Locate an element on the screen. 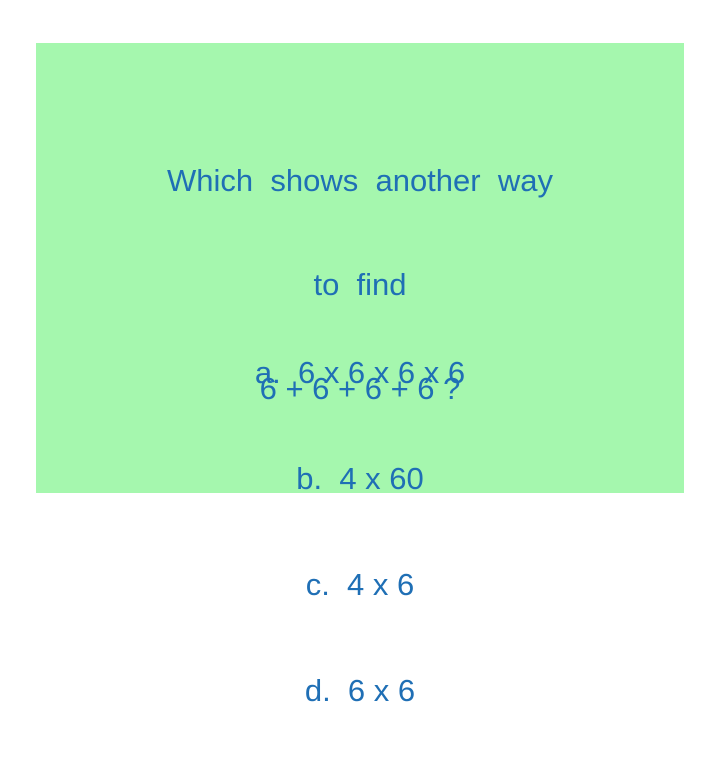 This screenshot has height=777, width=720. answer-choice-c: c. 4 x 6 is located at coordinates (360, 585).